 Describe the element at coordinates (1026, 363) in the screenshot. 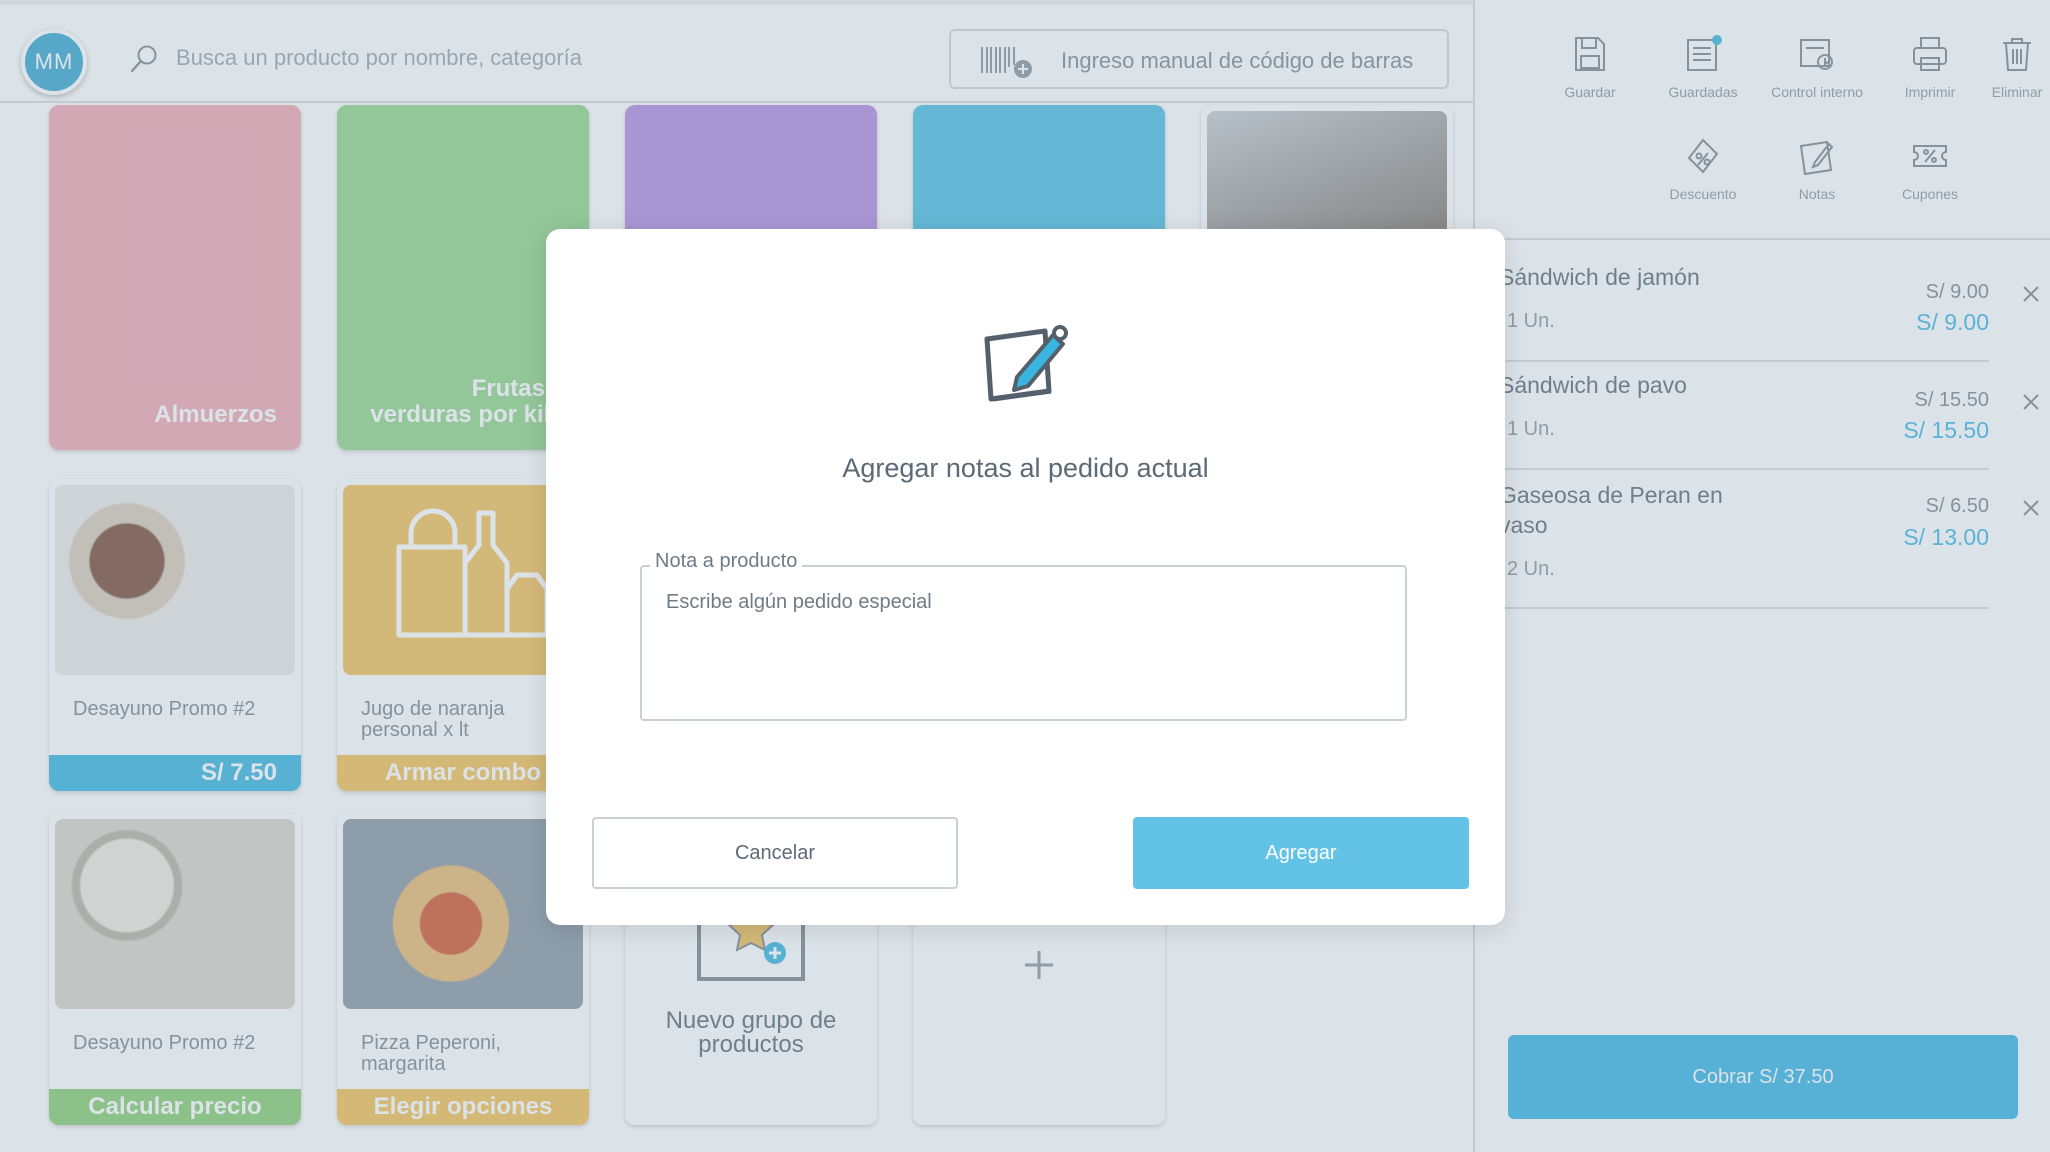

I see `notes-icon` at that location.